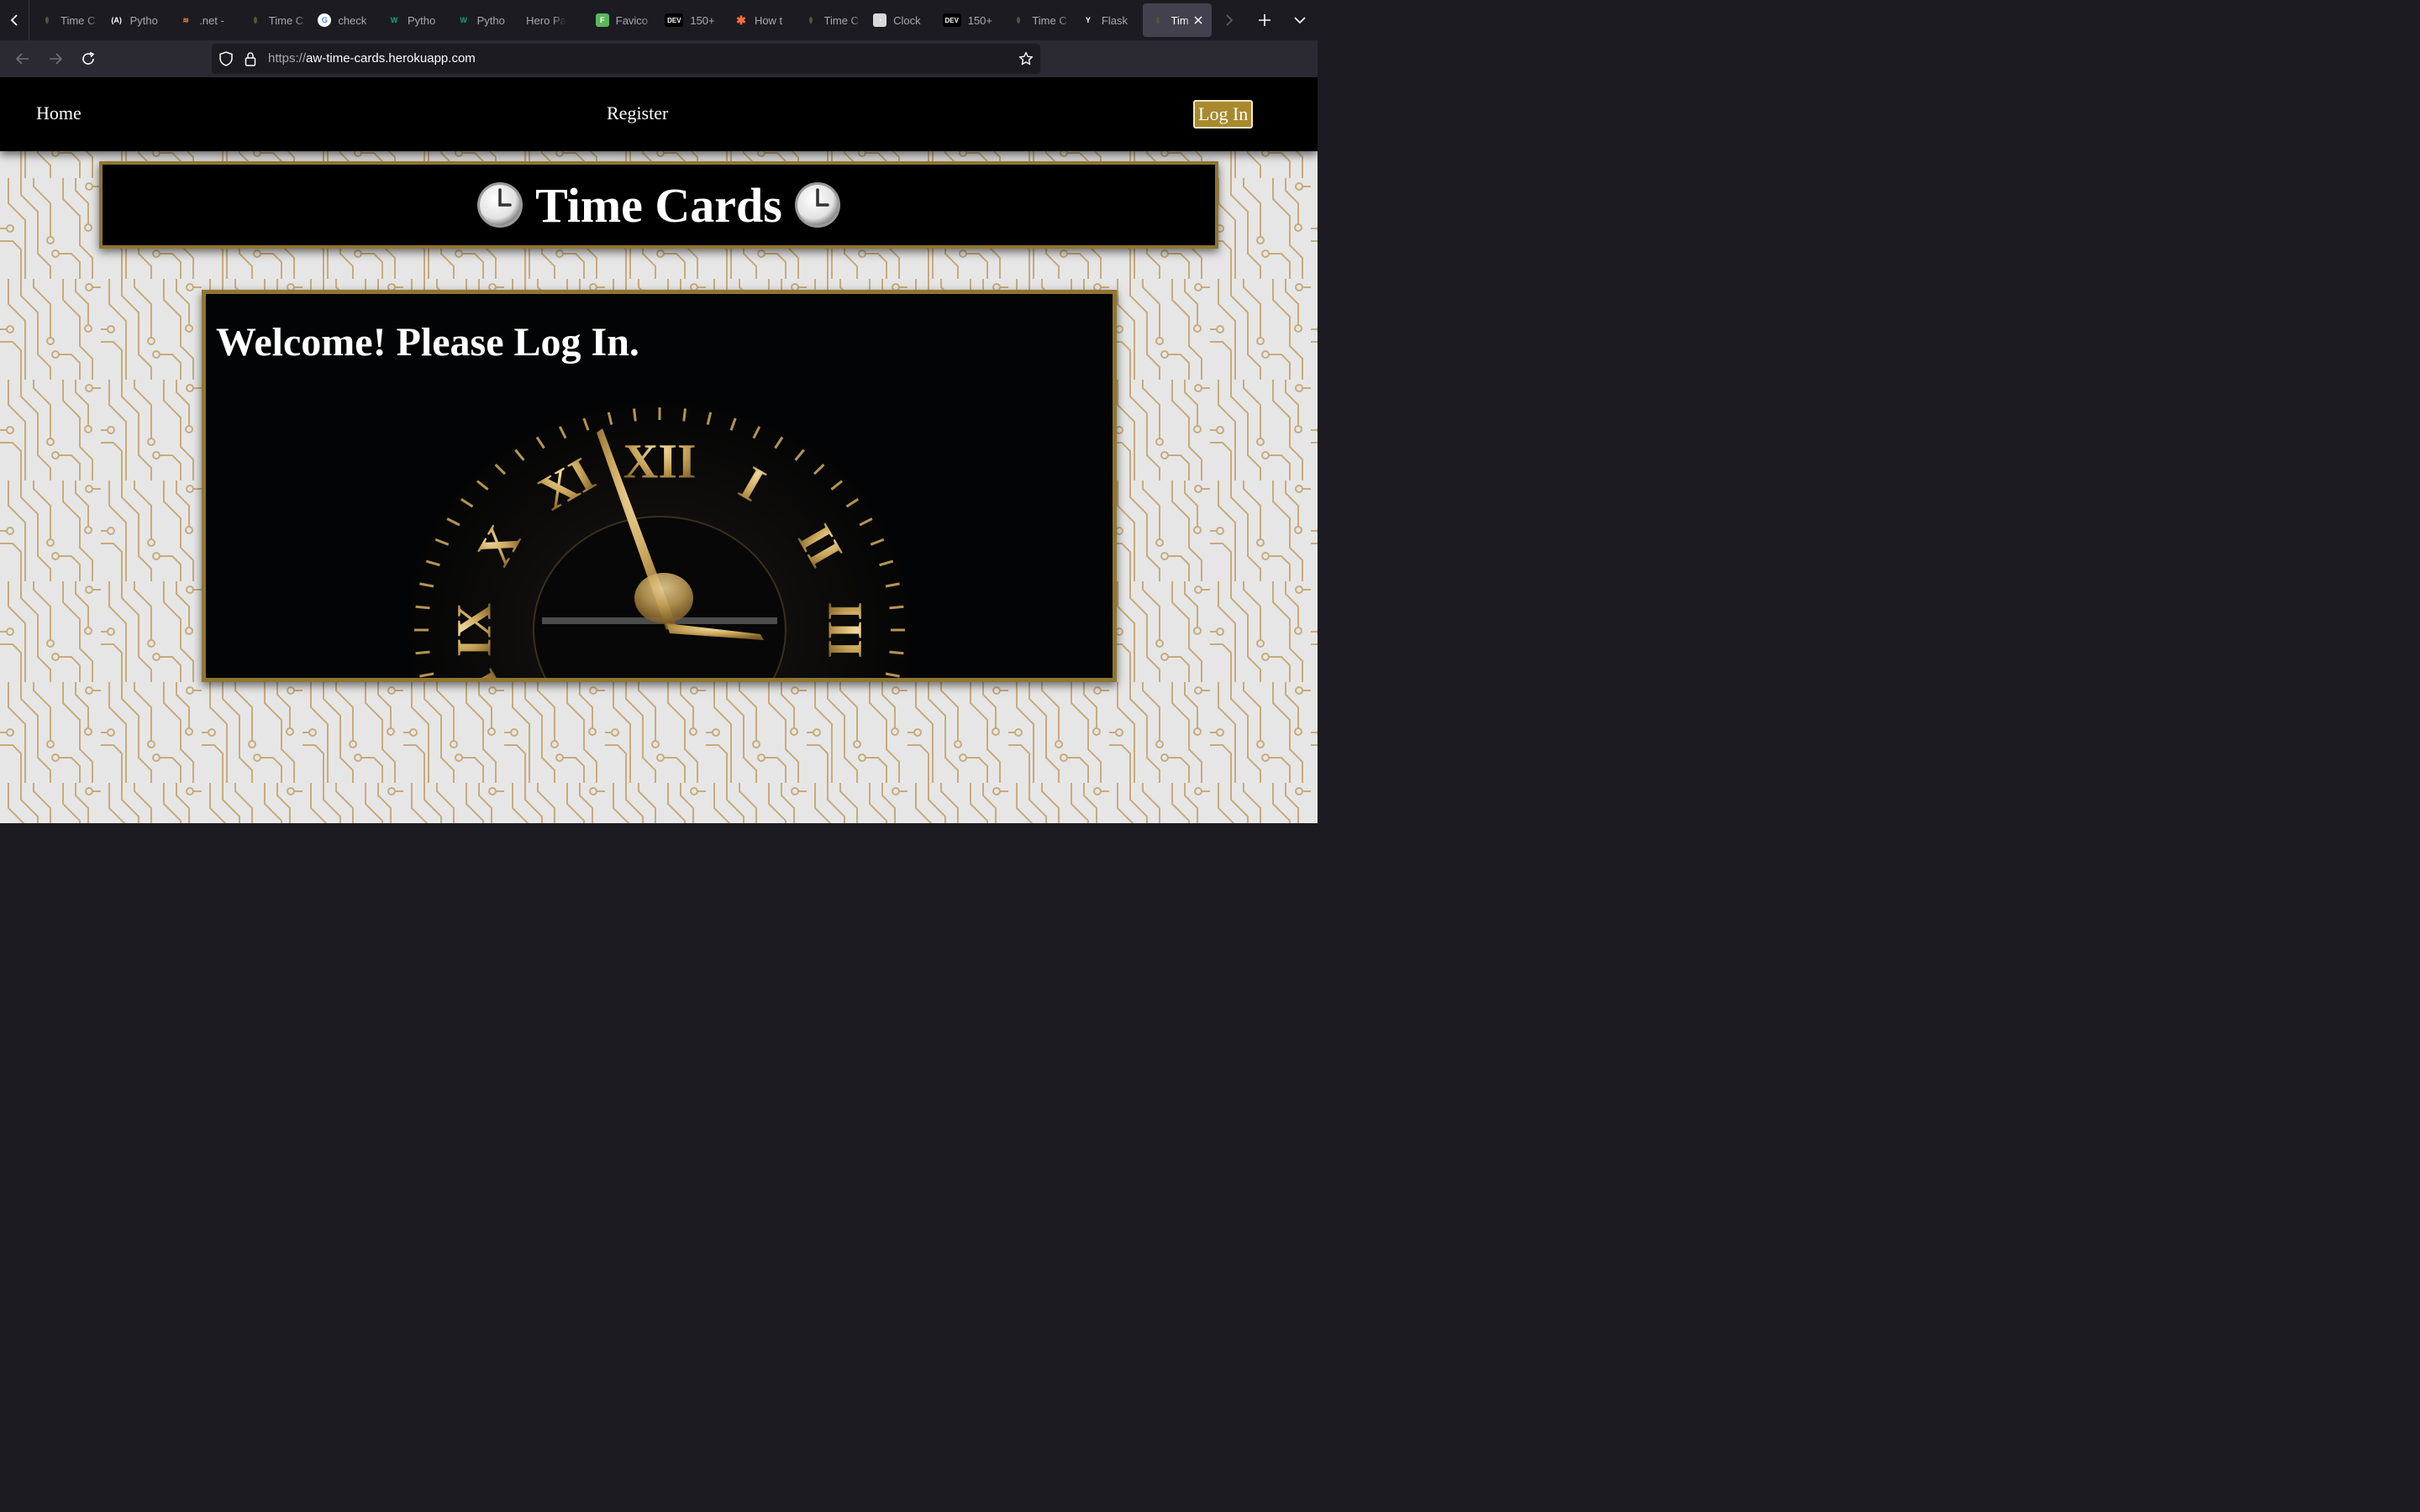 Image resolution: width=2420 pixels, height=1512 pixels. I want to click on tab-controls, so click(1265, 20).